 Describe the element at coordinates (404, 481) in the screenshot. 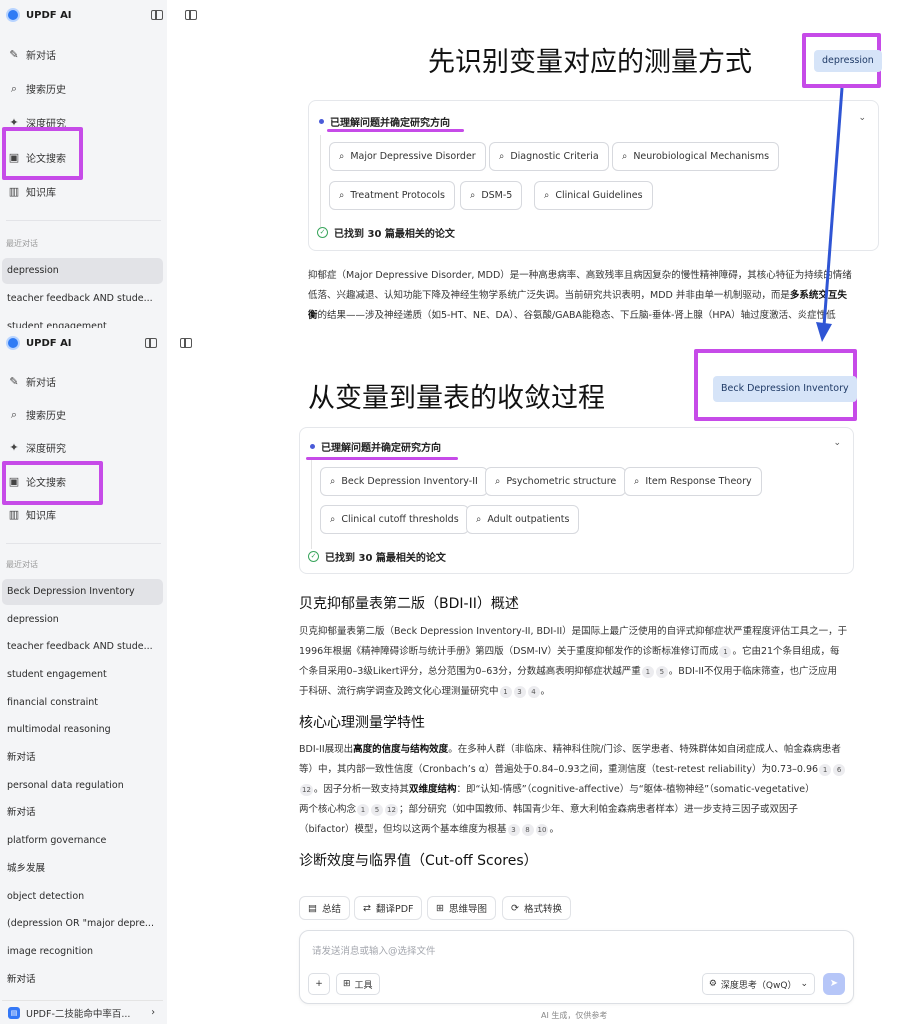

I see `search-tag: ⌕ Beck Depression Inventory-II` at that location.